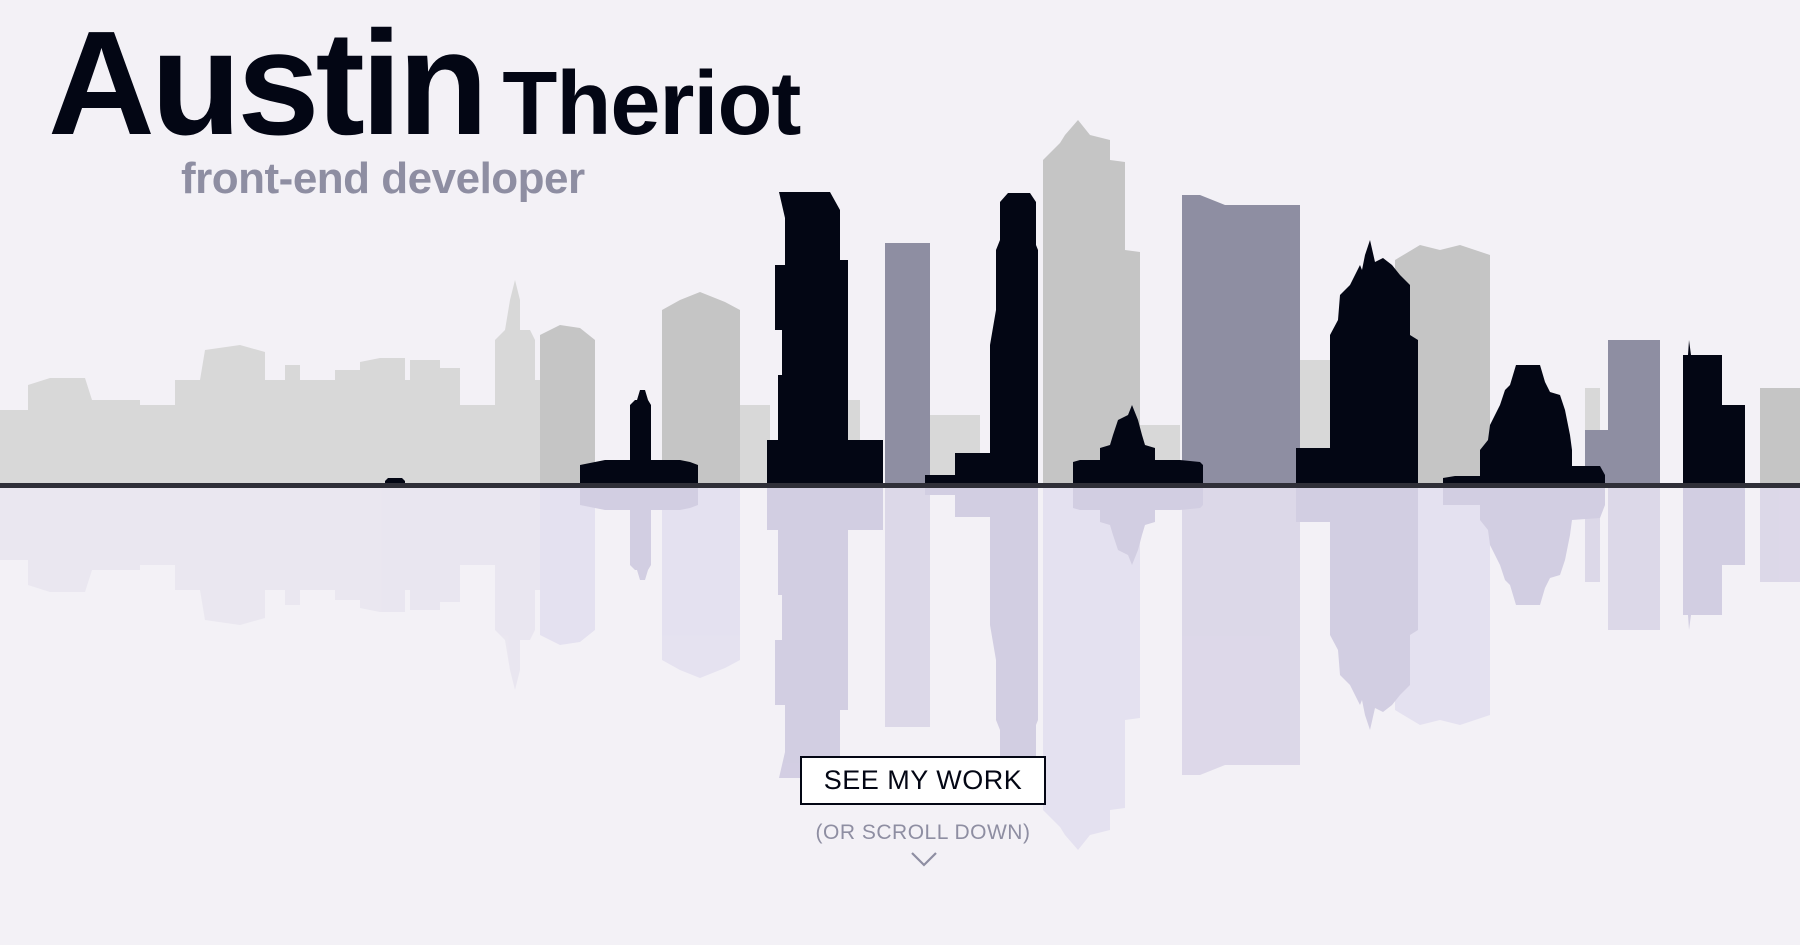 This screenshot has height=945, width=1800. I want to click on chevron-down-icon, so click(924, 859).